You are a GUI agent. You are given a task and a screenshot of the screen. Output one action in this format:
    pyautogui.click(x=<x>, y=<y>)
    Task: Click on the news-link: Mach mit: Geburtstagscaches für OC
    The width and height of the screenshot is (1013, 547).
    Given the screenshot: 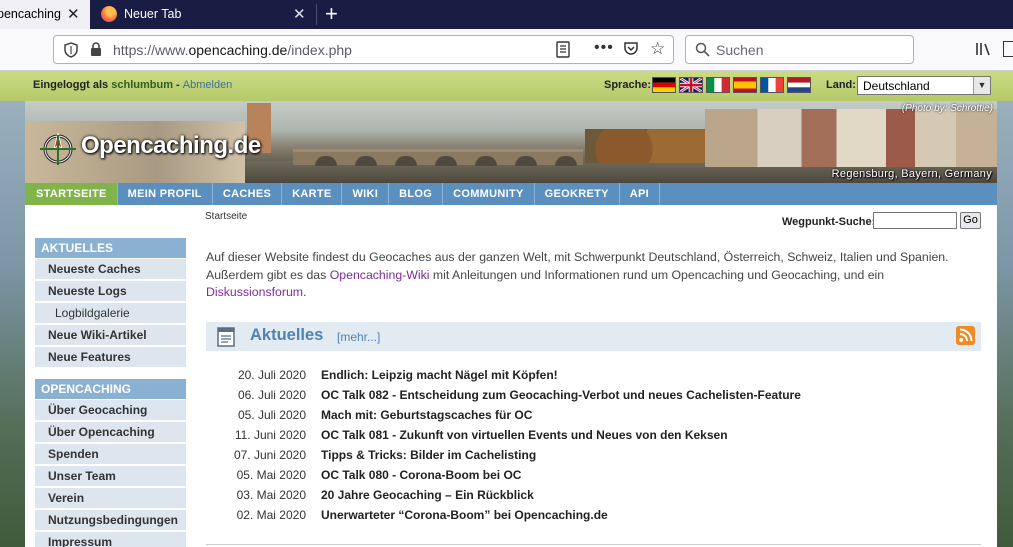 What is the action you would take?
    pyautogui.click(x=426, y=415)
    